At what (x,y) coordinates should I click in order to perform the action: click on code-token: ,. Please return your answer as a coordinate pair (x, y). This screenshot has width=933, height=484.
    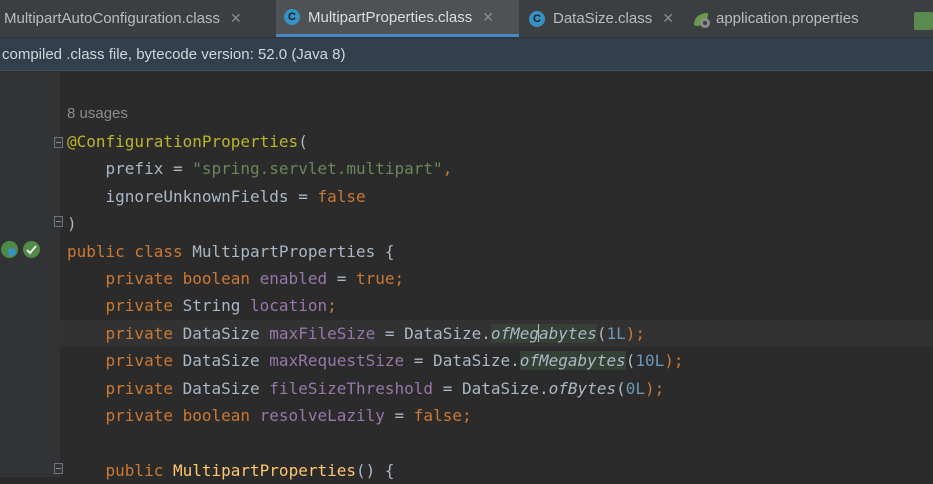
    Looking at the image, I should click on (447, 169).